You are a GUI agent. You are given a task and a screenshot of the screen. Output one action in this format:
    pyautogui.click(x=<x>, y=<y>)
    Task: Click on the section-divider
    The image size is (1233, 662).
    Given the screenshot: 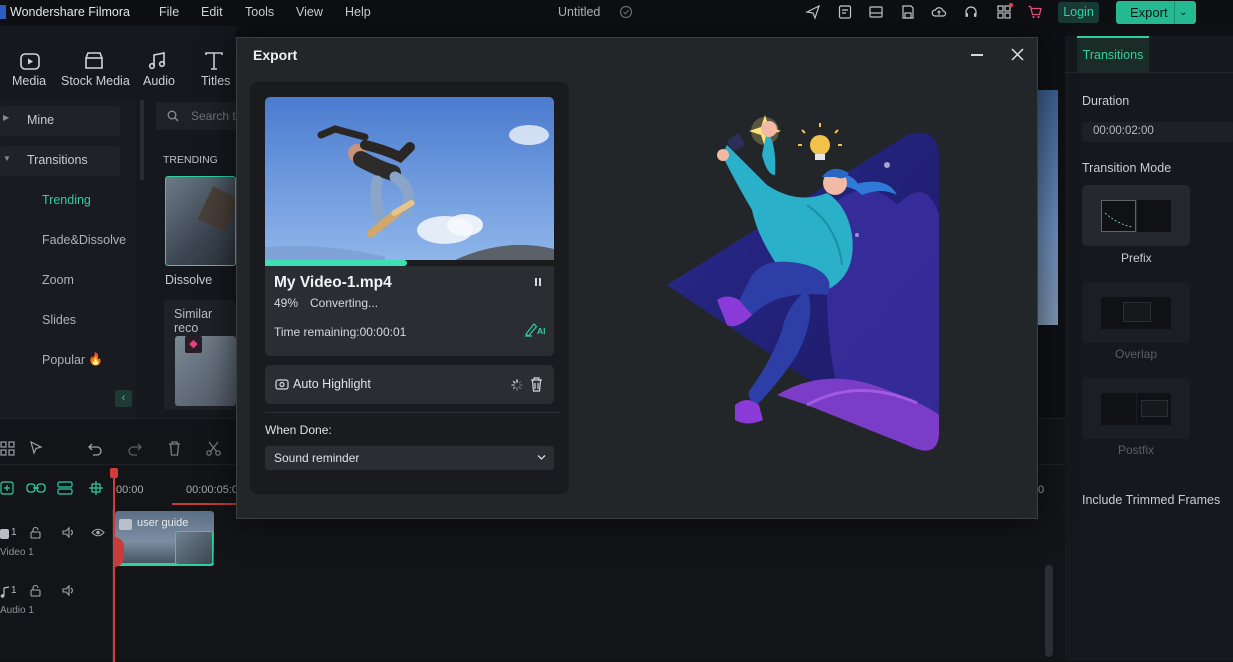 What is the action you would take?
    pyautogui.click(x=413, y=412)
    